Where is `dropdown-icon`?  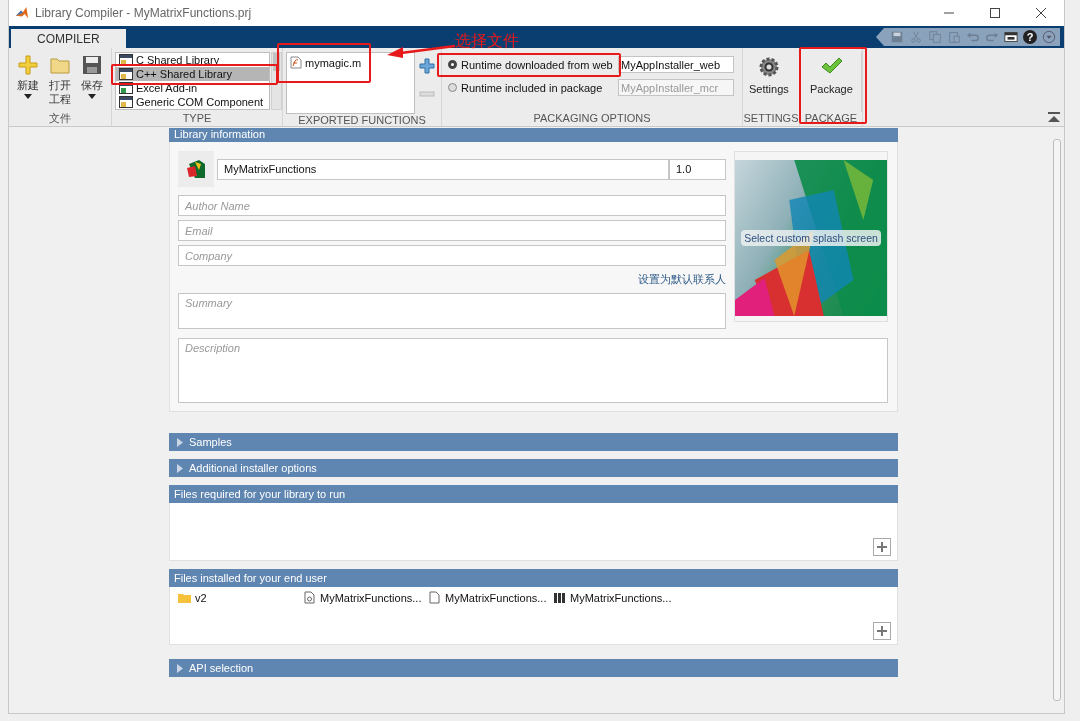 dropdown-icon is located at coordinates (1049, 37).